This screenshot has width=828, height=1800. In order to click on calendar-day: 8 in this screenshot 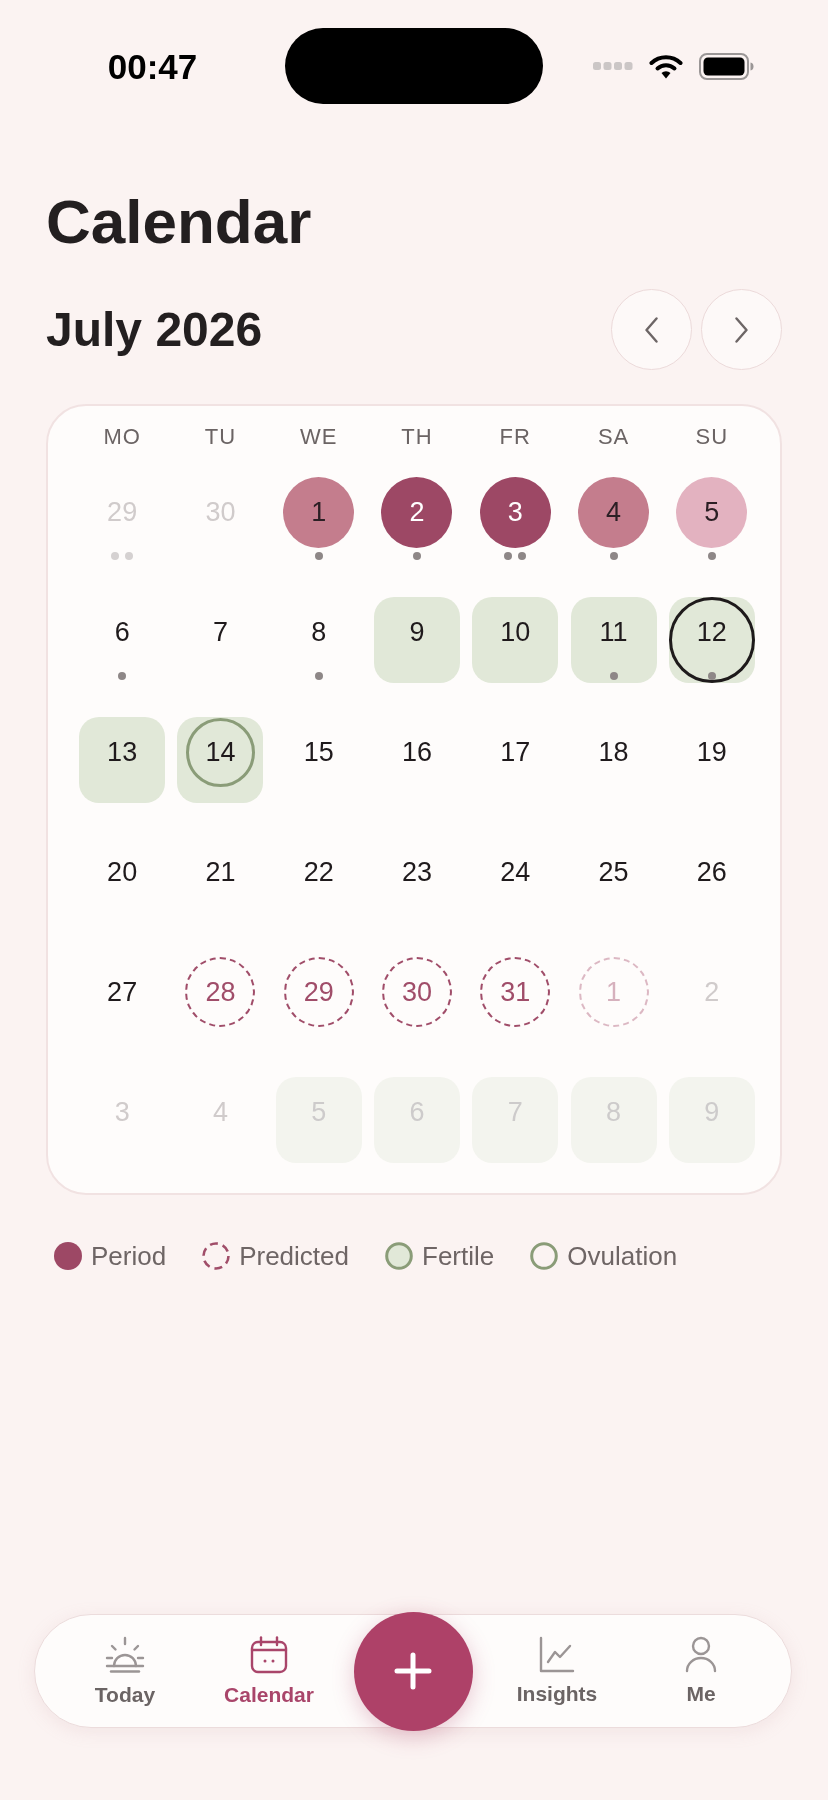, I will do `click(319, 632)`.